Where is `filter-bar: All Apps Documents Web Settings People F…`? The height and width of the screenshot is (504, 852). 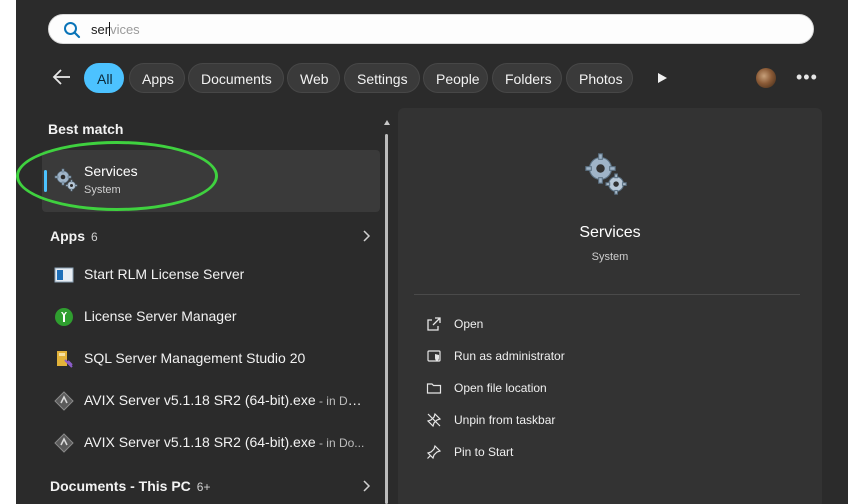 filter-bar: All Apps Documents Web Settings People F… is located at coordinates (432, 78).